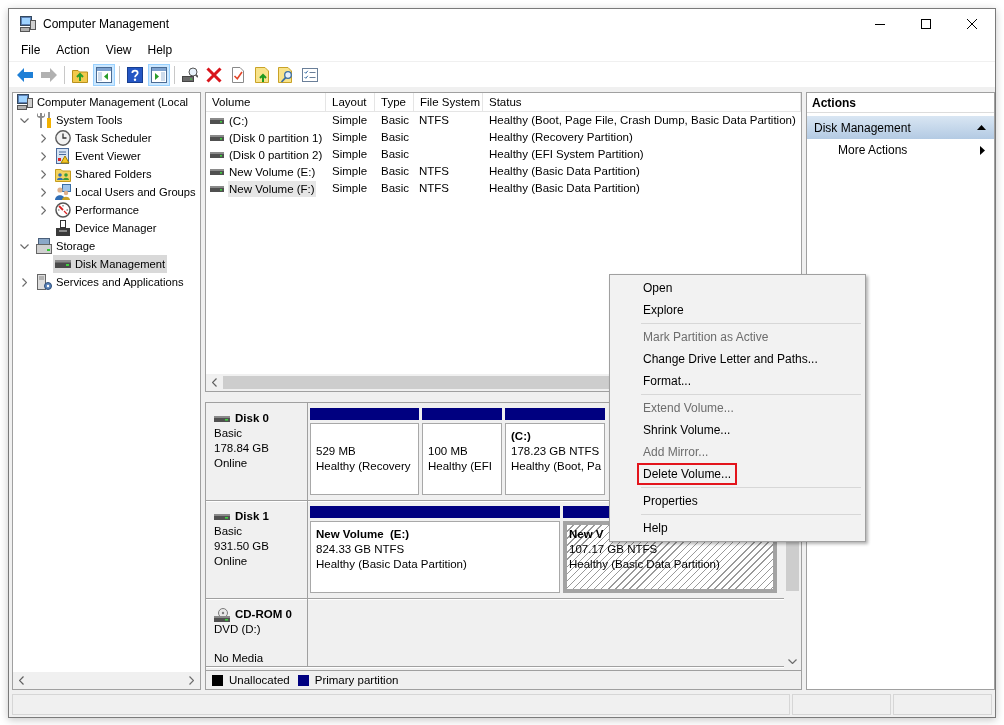 Image resolution: width=1004 pixels, height=725 pixels. What do you see at coordinates (190, 74) in the screenshot?
I see `drive-magnifier-icon` at bounding box center [190, 74].